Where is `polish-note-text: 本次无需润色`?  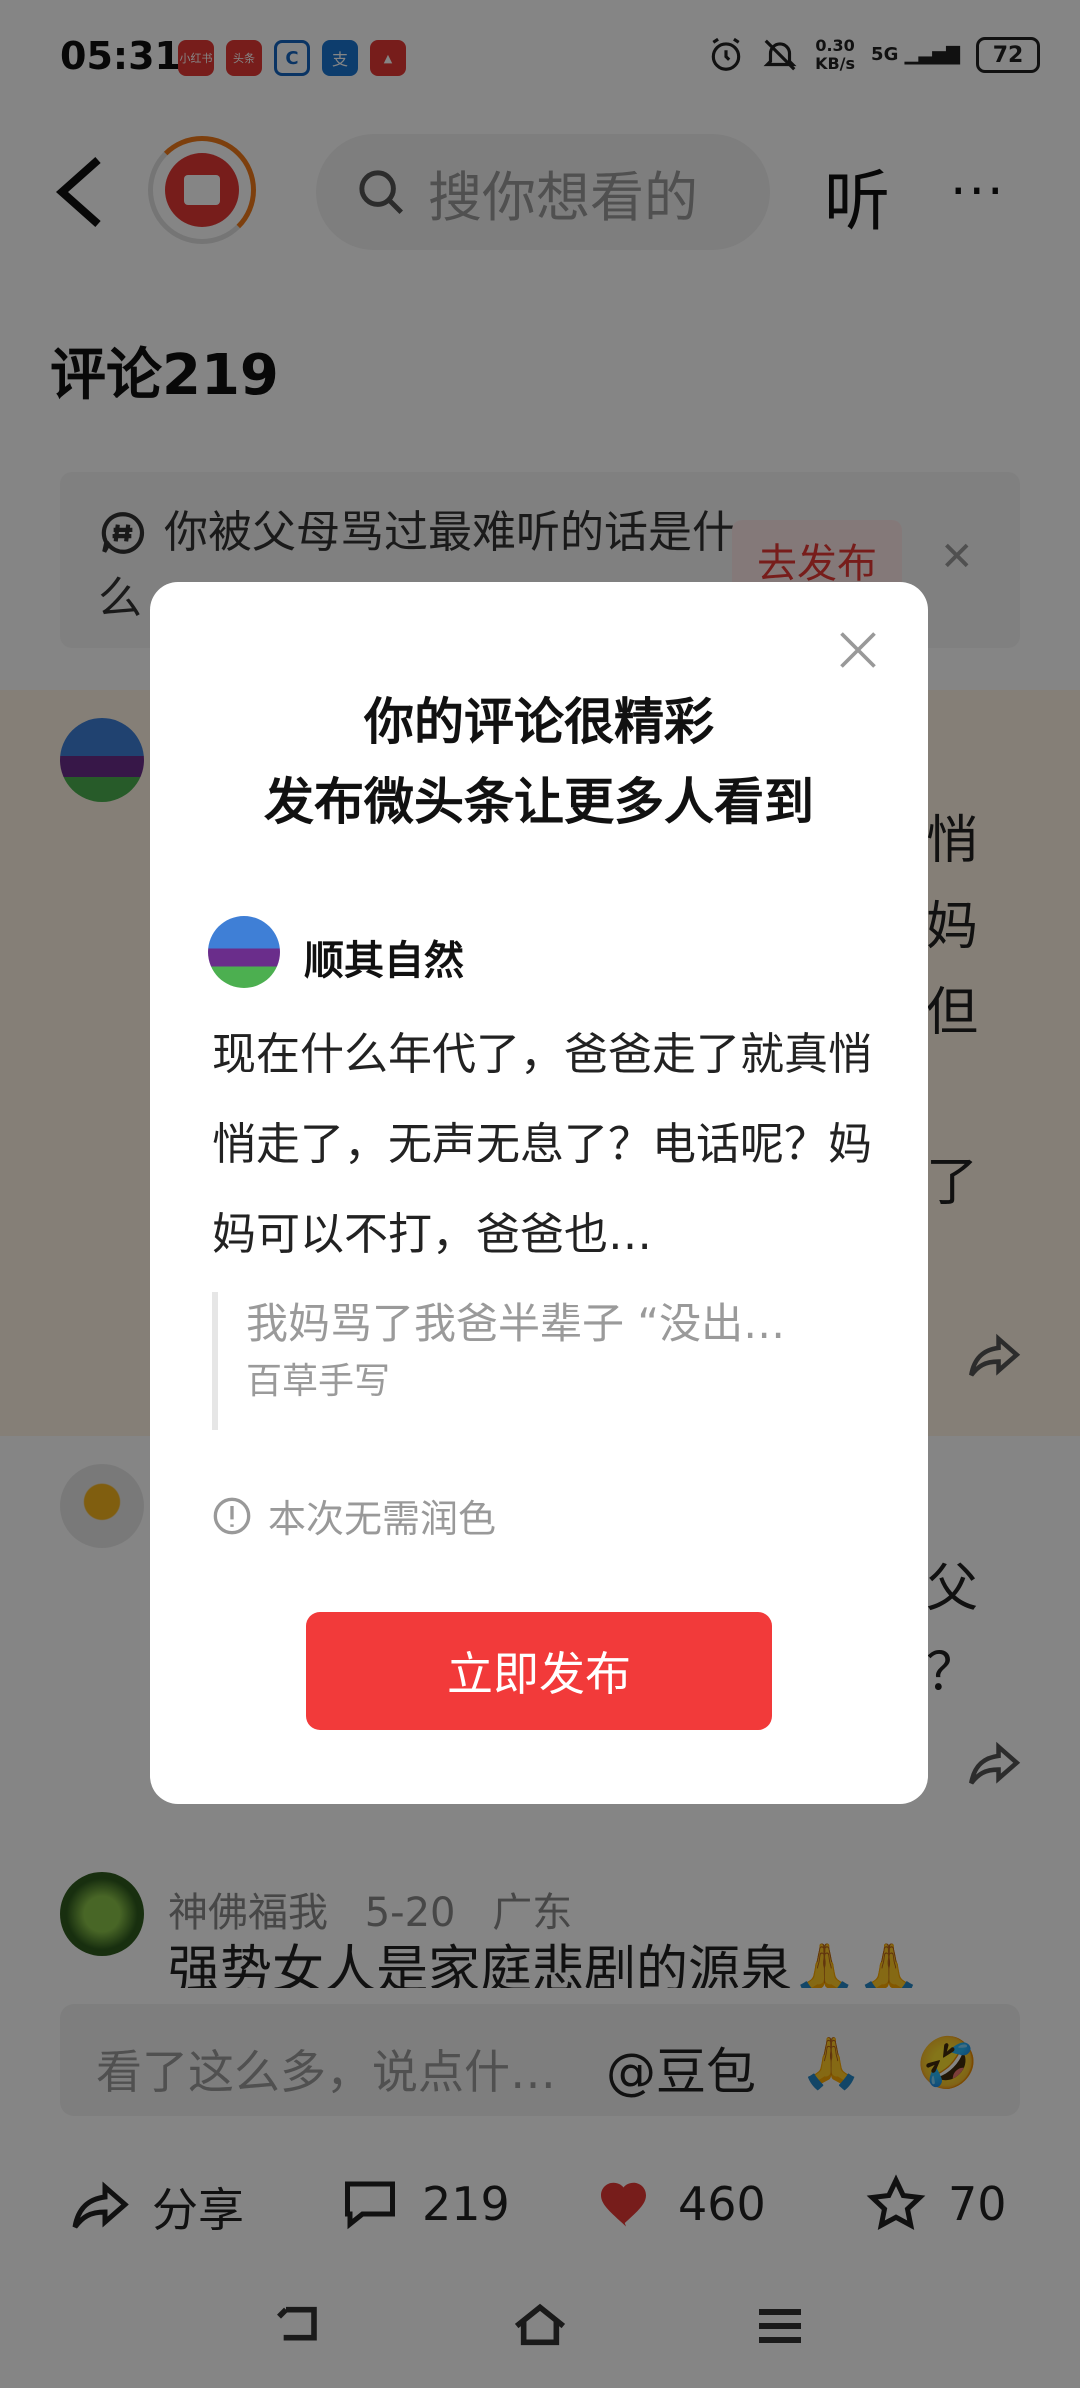 polish-note-text: 本次无需润色 is located at coordinates (382, 1519).